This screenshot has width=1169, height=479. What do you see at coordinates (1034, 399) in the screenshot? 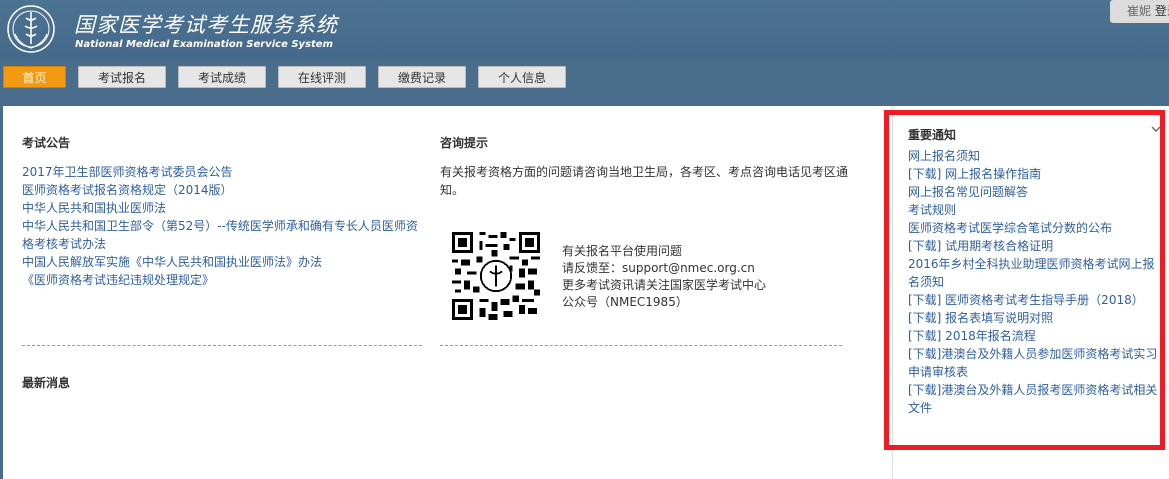
I see `notice-item: [下载]港澳台及外籍人员报考医师资格考试相关文件` at bounding box center [1034, 399].